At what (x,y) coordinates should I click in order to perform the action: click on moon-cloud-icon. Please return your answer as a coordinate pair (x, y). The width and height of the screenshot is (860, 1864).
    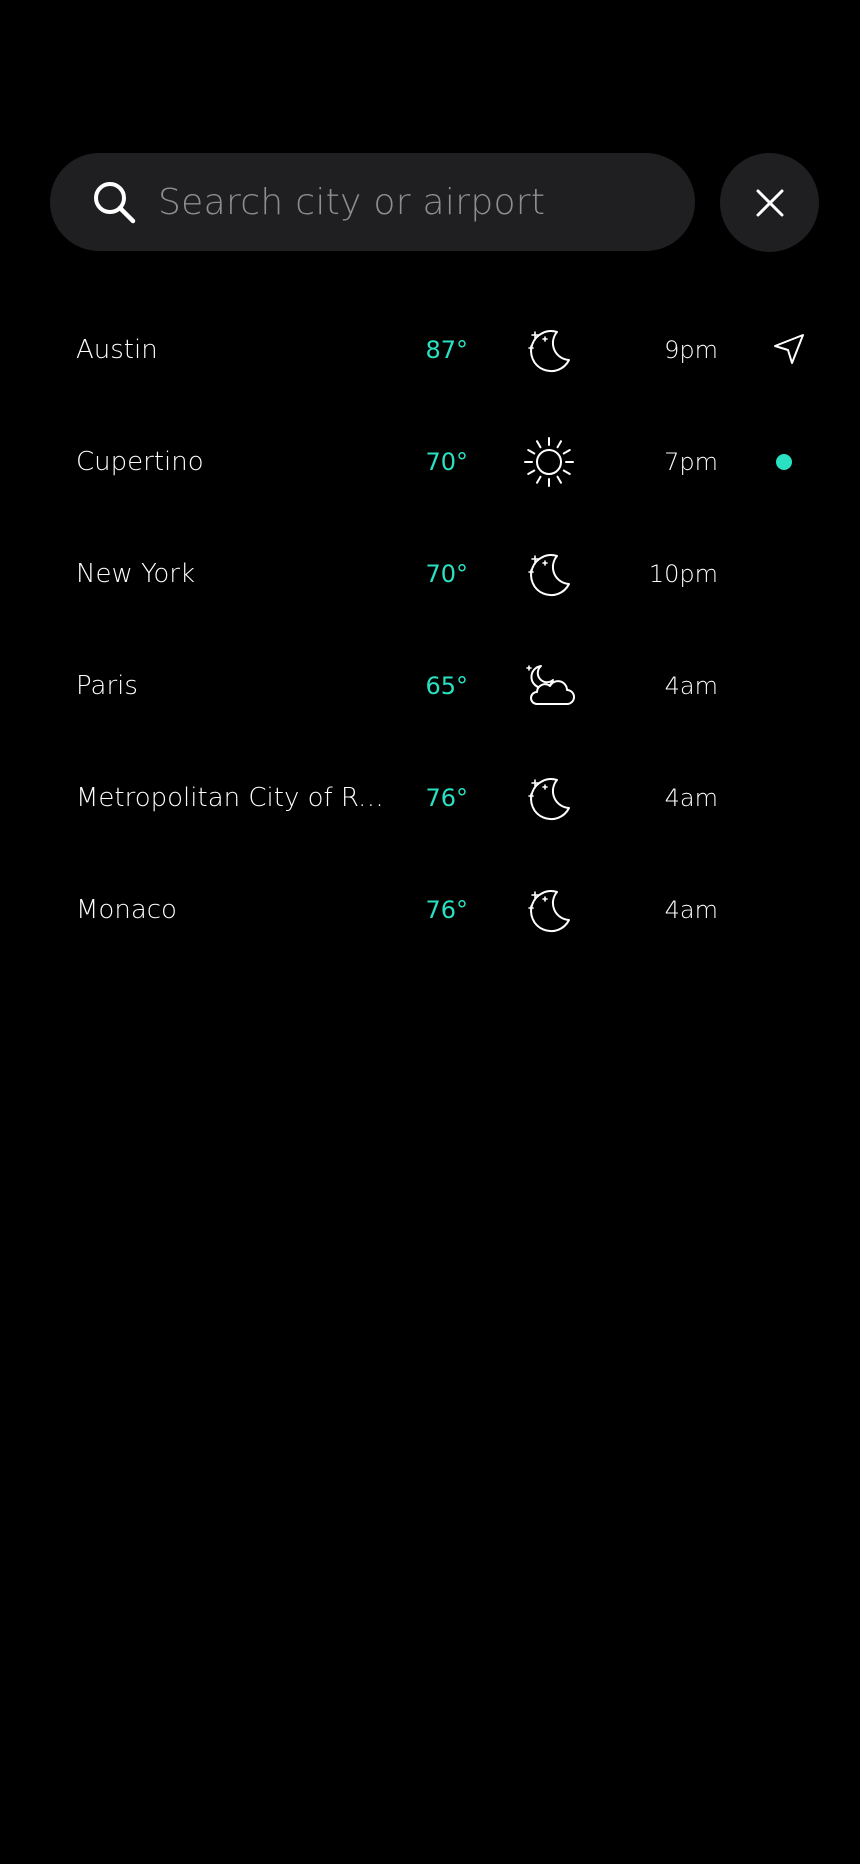
    Looking at the image, I should click on (549, 686).